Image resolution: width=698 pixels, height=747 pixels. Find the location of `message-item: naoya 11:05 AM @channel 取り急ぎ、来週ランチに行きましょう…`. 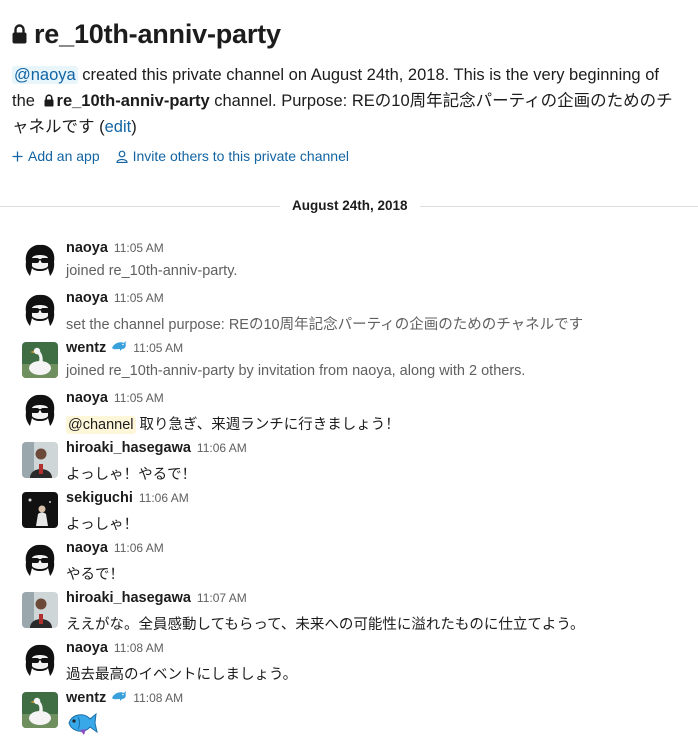

message-item: naoya 11:05 AM @channel 取り急ぎ、来週ランチに行きましょう… is located at coordinates (352, 413).